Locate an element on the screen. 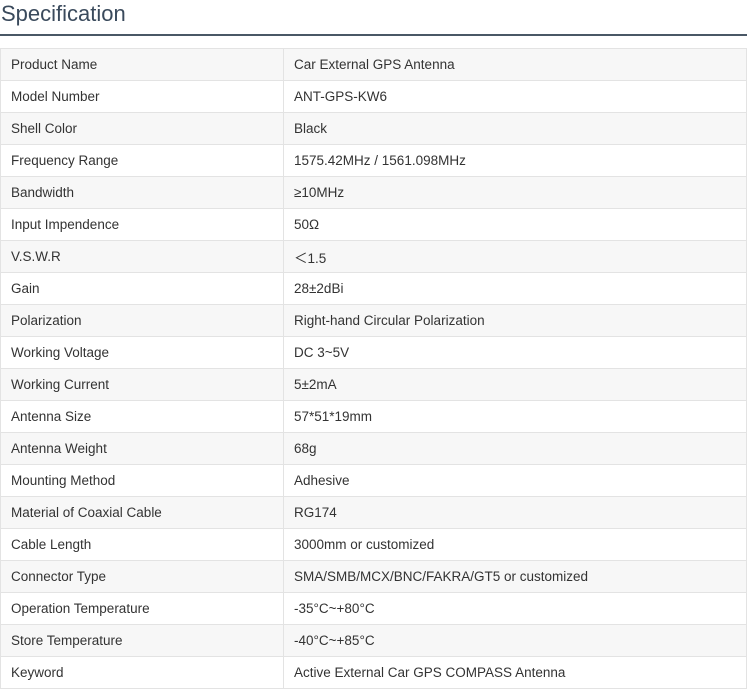 Image resolution: width=747 pixels, height=689 pixels. spec-row: Shell Color Black is located at coordinates (373, 128).